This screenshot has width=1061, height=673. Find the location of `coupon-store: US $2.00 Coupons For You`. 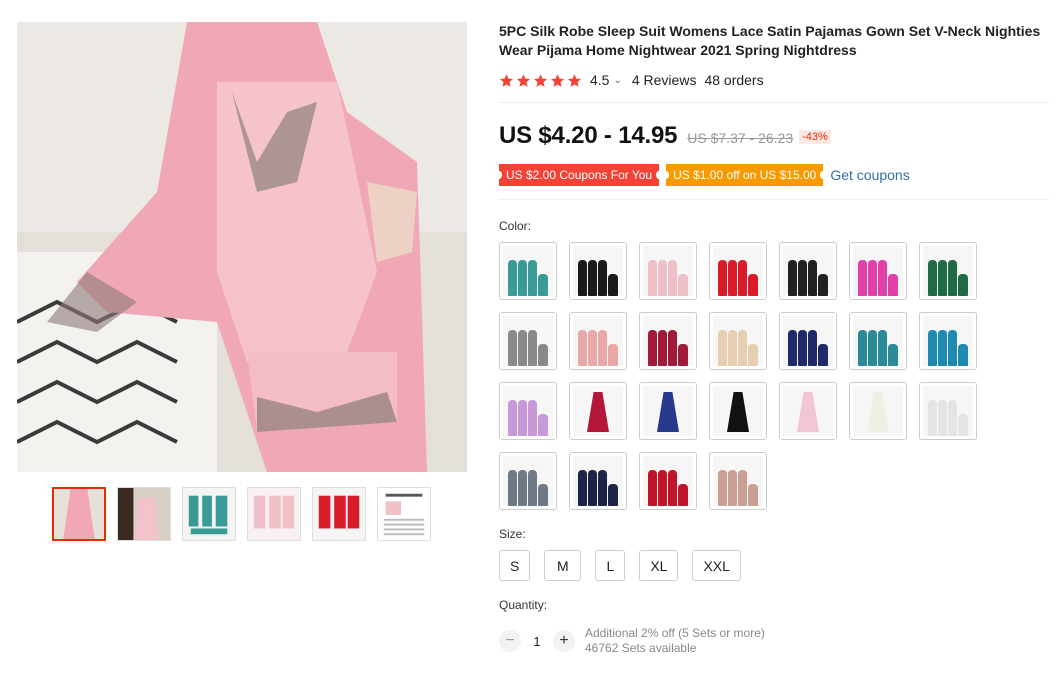

coupon-store: US $2.00 Coupons For You is located at coordinates (579, 175).